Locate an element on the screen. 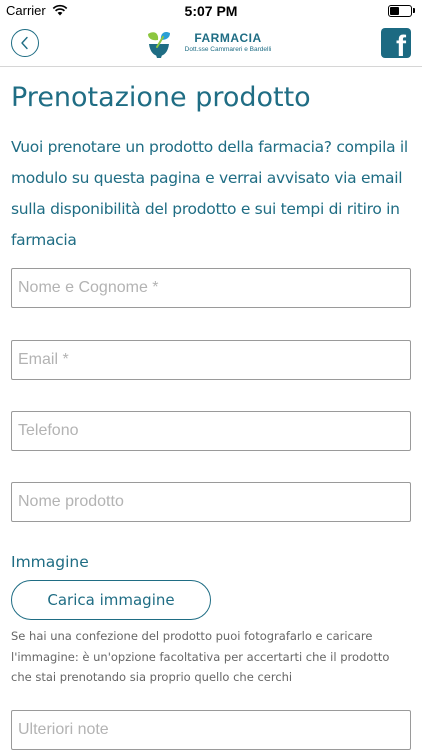  pharmacy-logo: FARMACIA Dott.sse Cammareri e Bardelli is located at coordinates (215, 44).